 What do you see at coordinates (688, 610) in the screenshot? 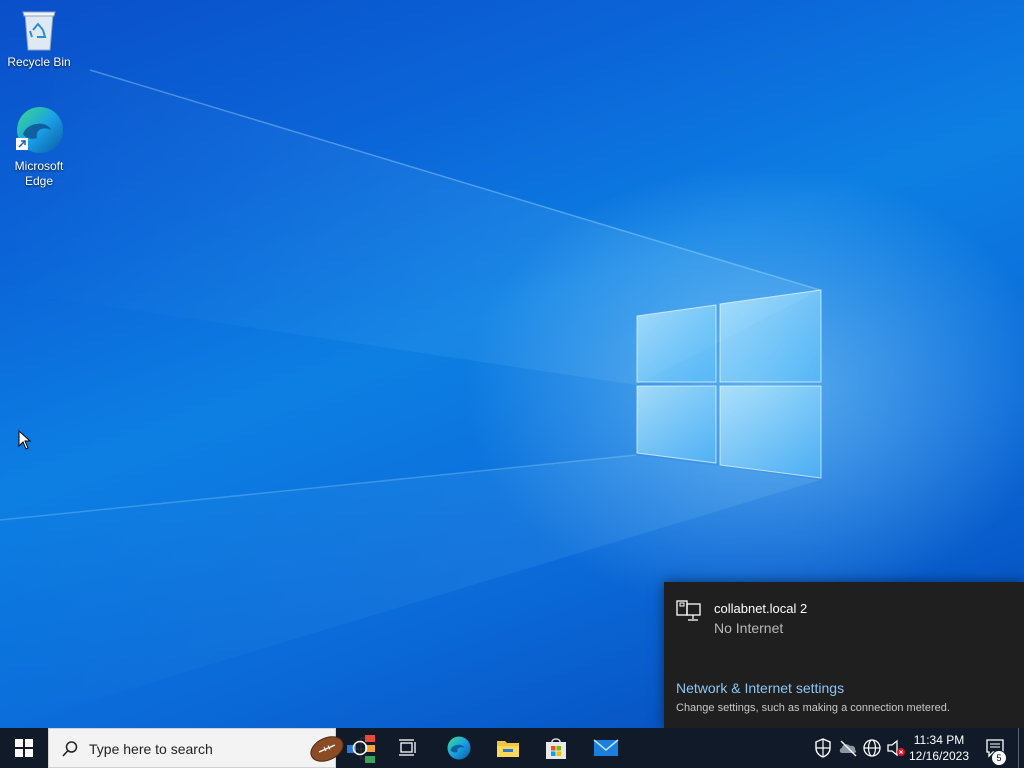
I see `ethernet-network-icon` at bounding box center [688, 610].